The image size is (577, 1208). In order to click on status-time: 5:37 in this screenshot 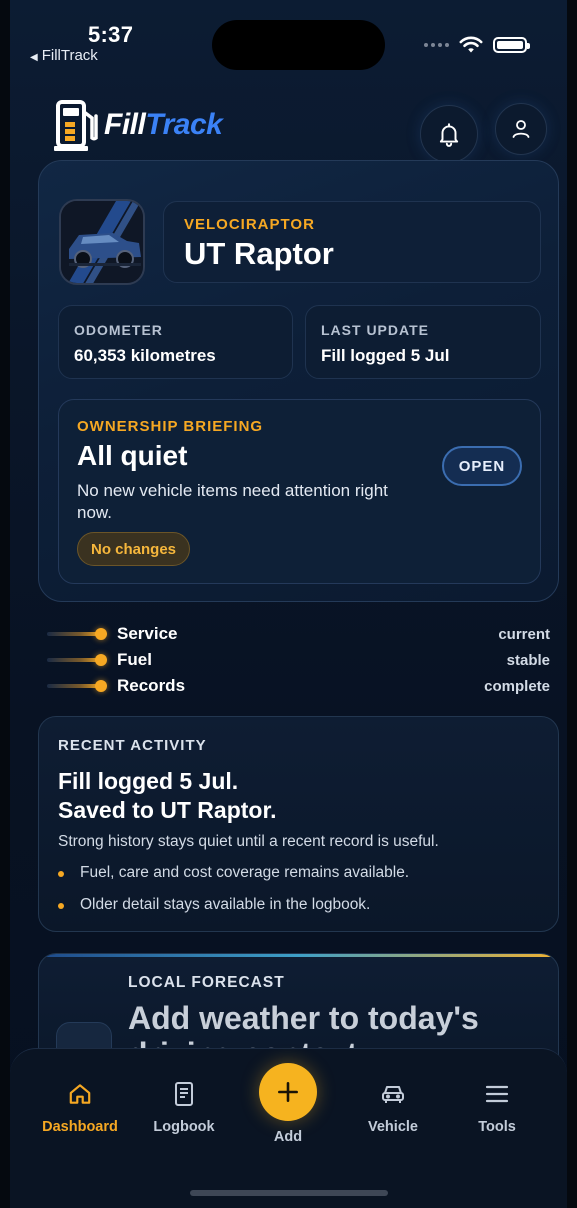, I will do `click(111, 34)`.